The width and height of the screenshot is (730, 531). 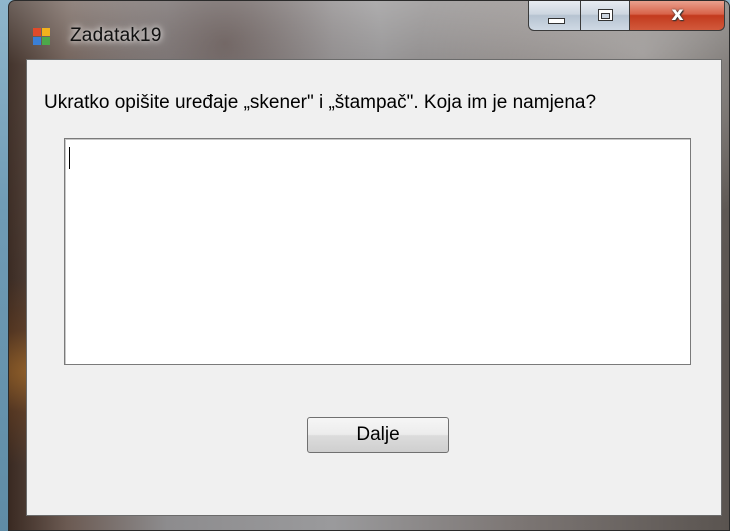 What do you see at coordinates (369, 30) in the screenshot?
I see `title-bar: Zadatak19 x` at bounding box center [369, 30].